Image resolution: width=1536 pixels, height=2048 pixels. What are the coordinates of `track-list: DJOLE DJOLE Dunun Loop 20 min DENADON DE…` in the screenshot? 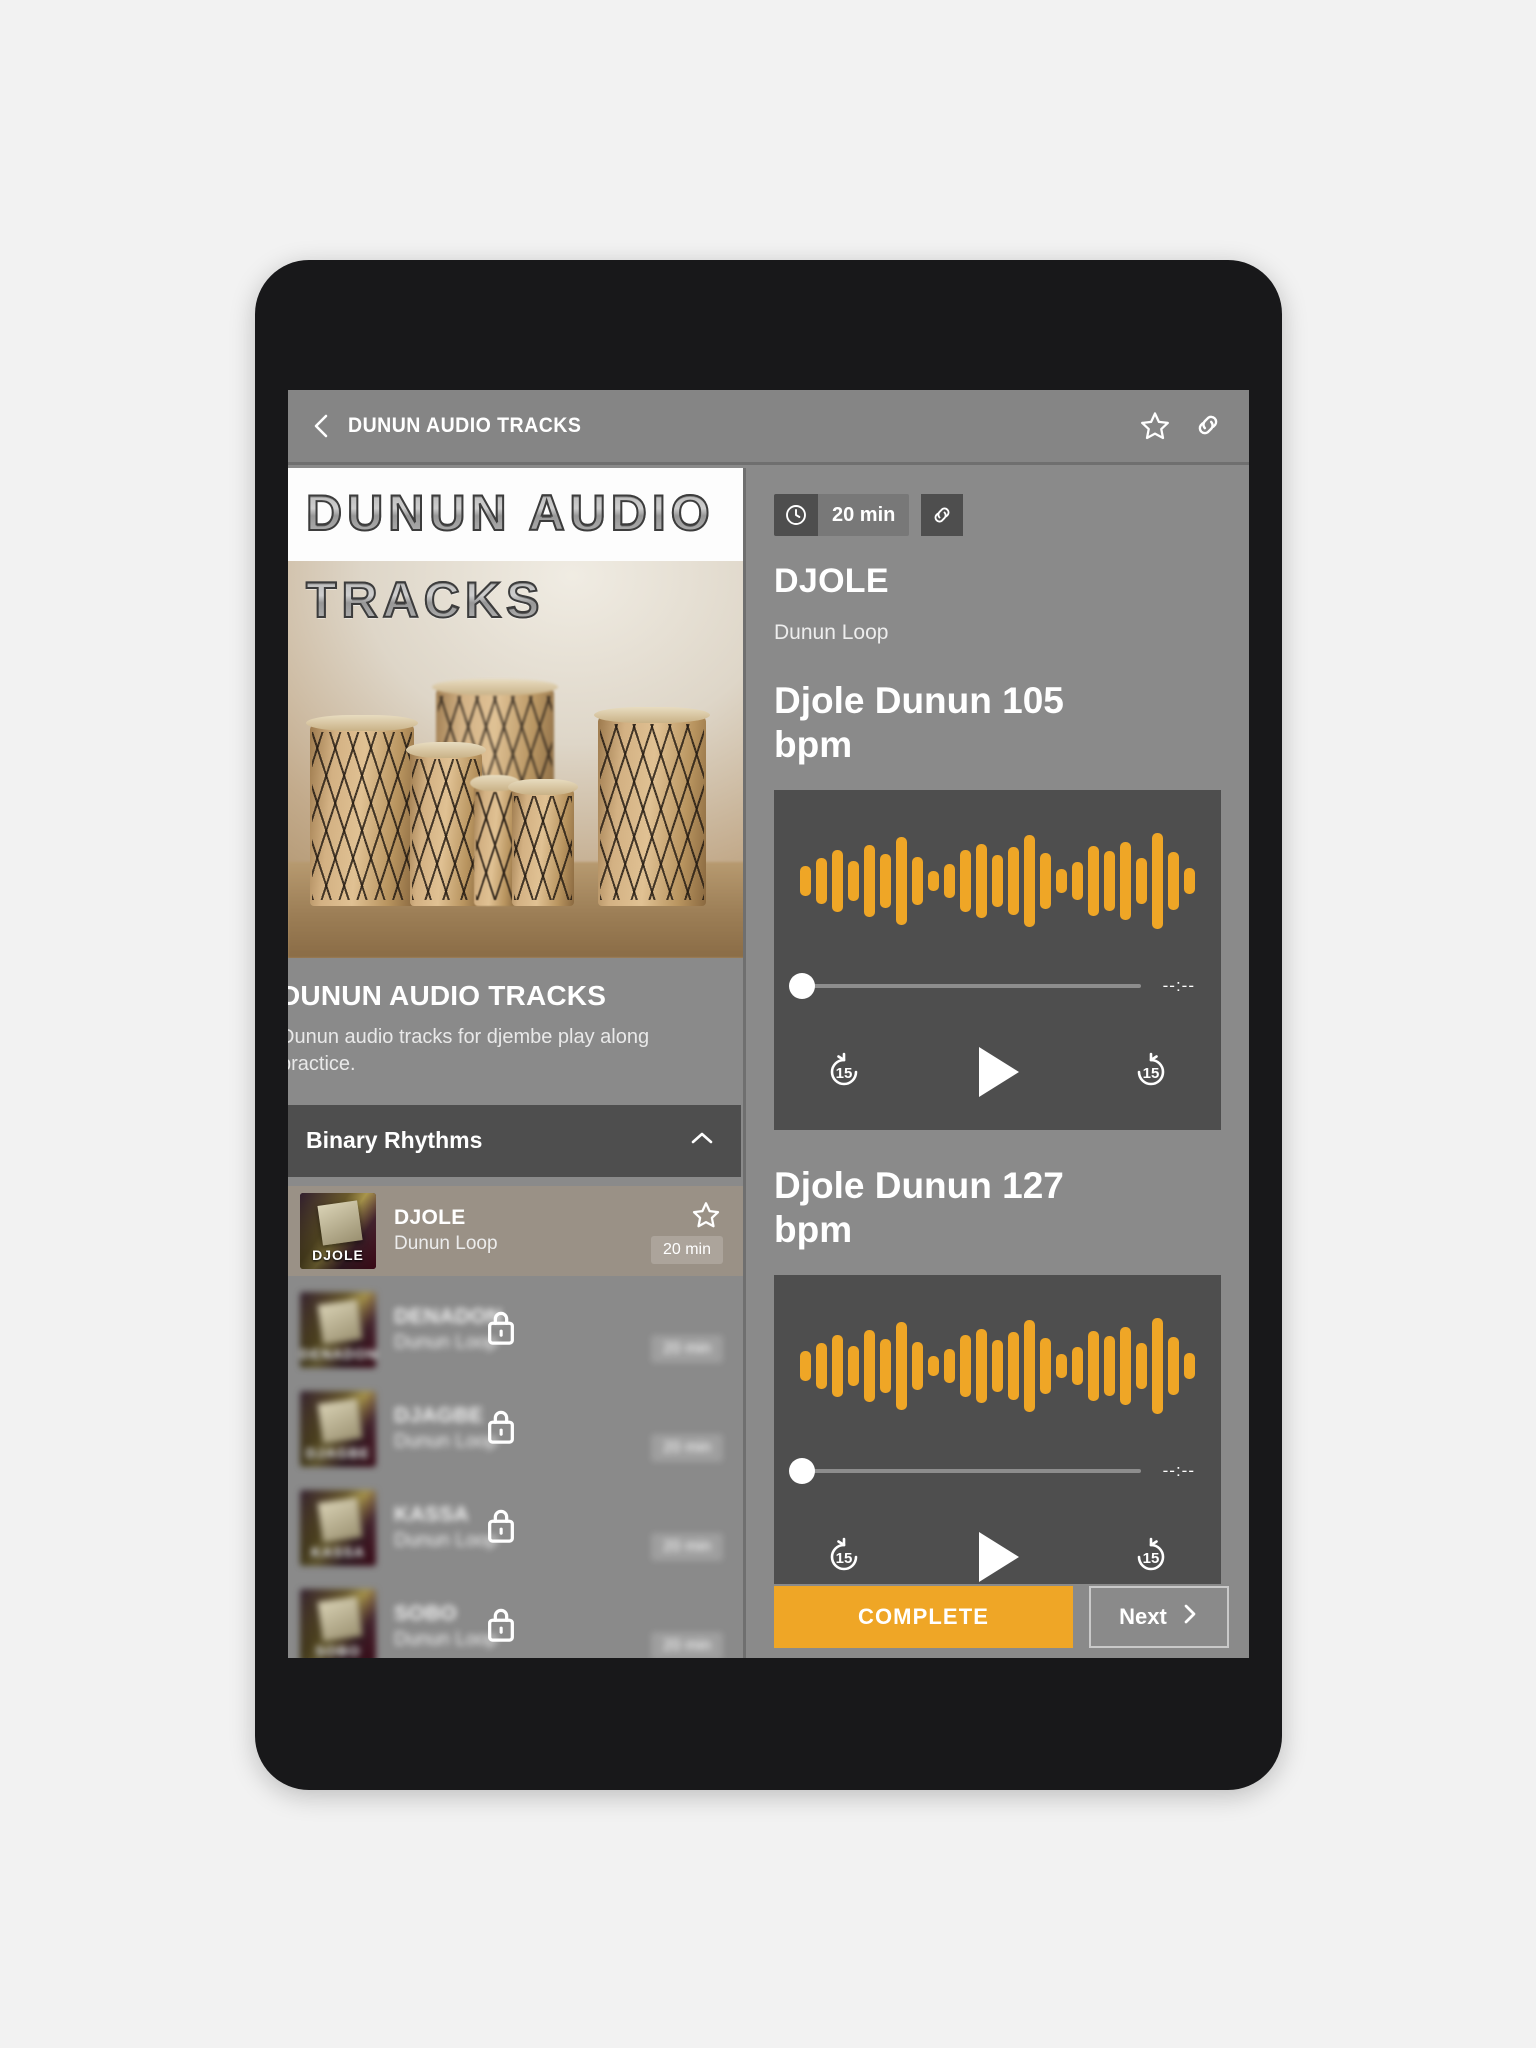 It's located at (515, 1421).